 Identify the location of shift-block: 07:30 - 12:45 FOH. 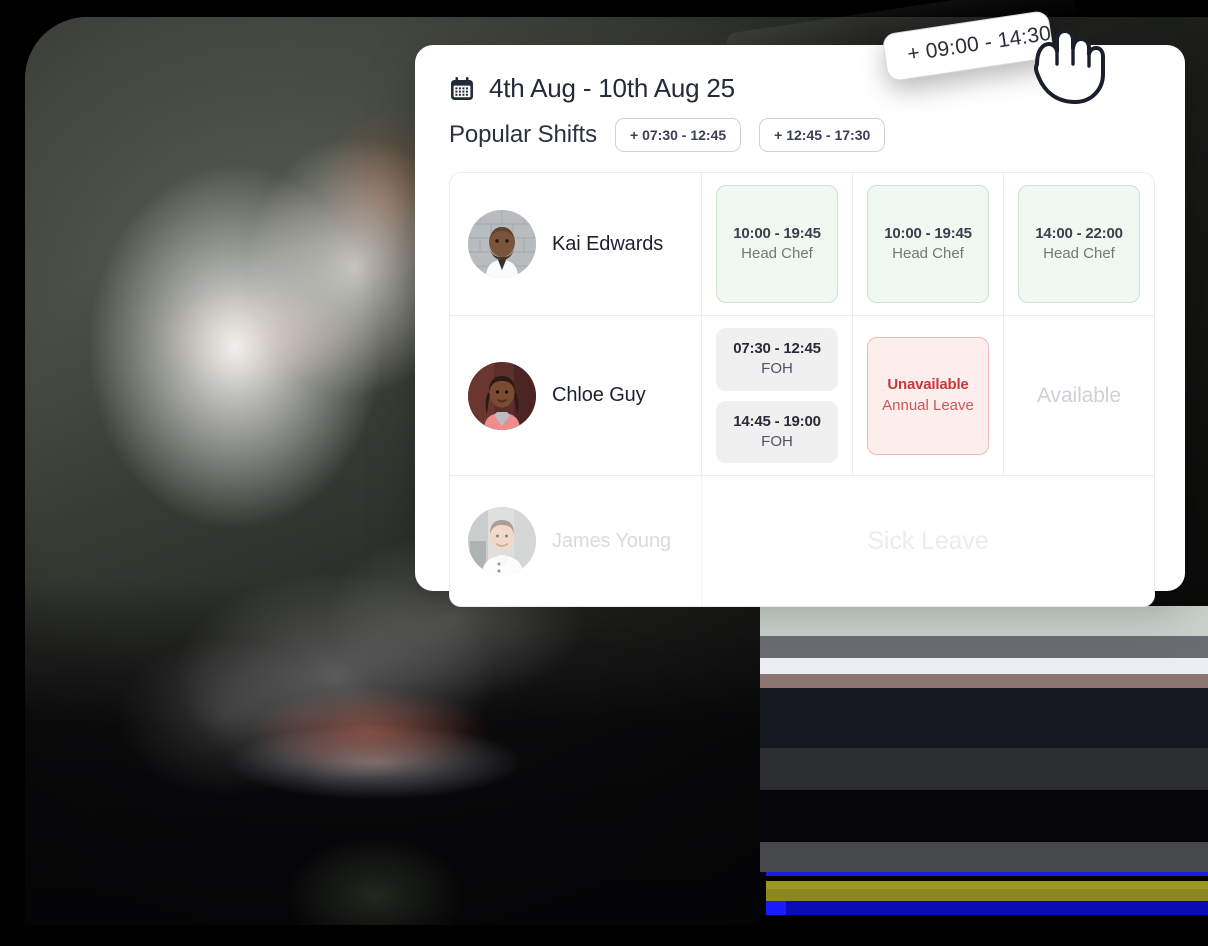
(777, 359).